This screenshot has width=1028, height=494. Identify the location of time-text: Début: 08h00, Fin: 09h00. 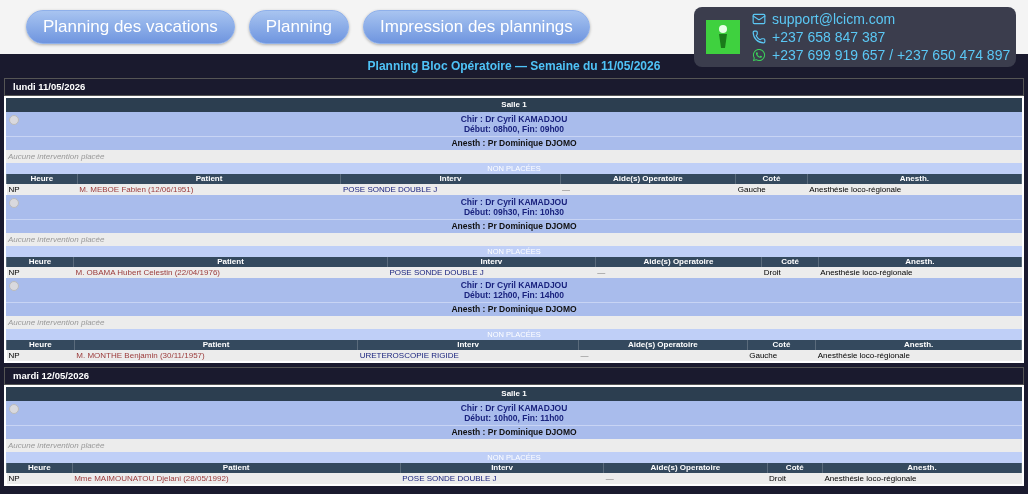
(514, 129).